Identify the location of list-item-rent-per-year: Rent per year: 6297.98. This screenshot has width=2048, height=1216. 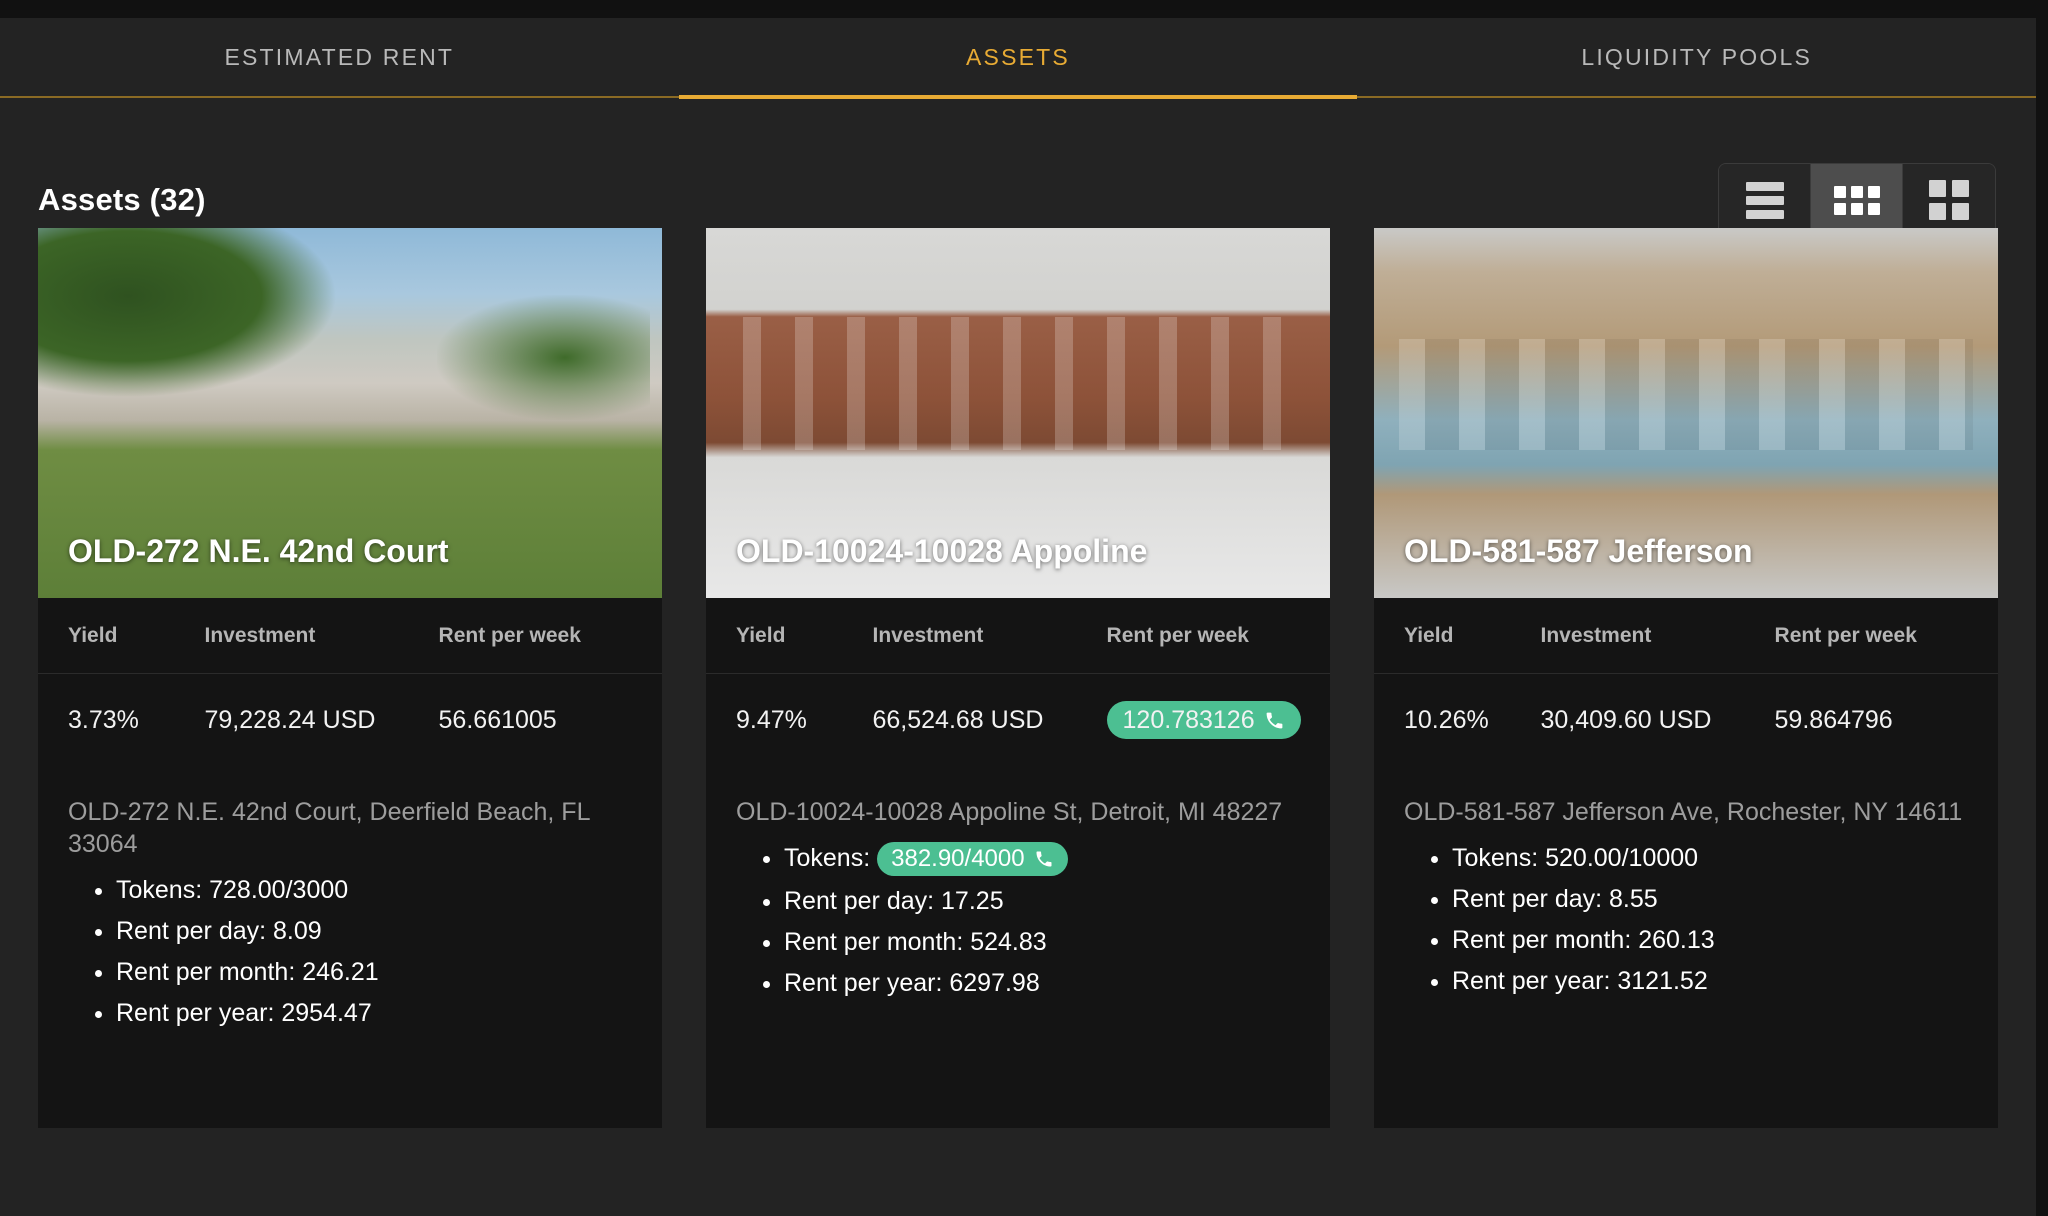
(1042, 983).